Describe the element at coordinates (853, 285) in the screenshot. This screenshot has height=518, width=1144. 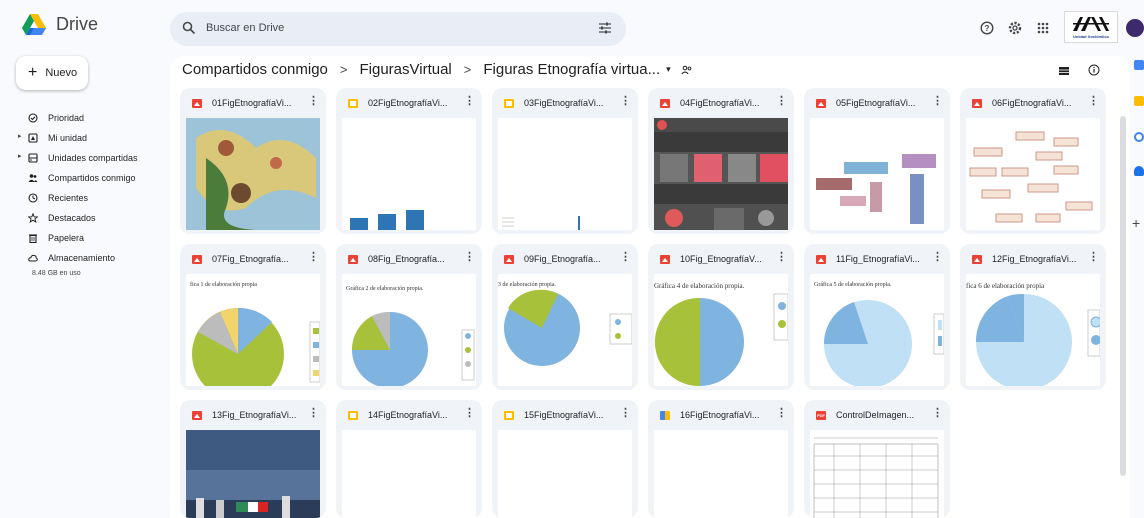
I see `thumbnail-caption: Gráfica 5 de elaboración propia.` at that location.